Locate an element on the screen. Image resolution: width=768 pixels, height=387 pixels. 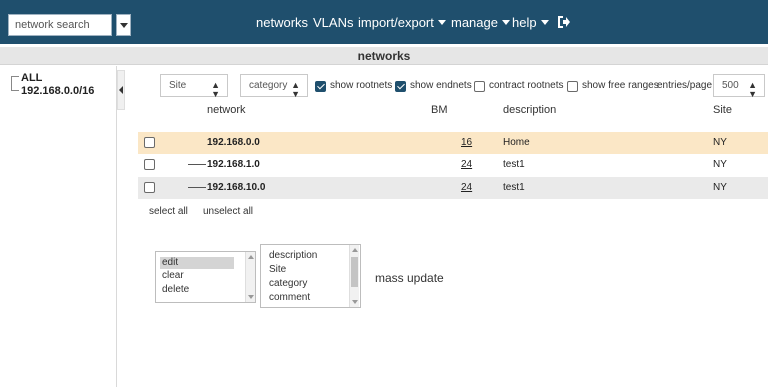
caret-left-icon is located at coordinates (121, 90).